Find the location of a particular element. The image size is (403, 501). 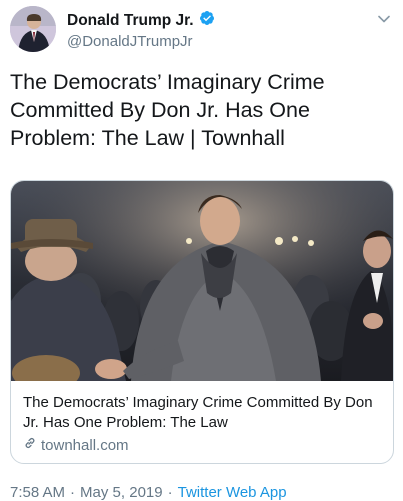

tweet-time: 7:58 AM is located at coordinates (37, 492).